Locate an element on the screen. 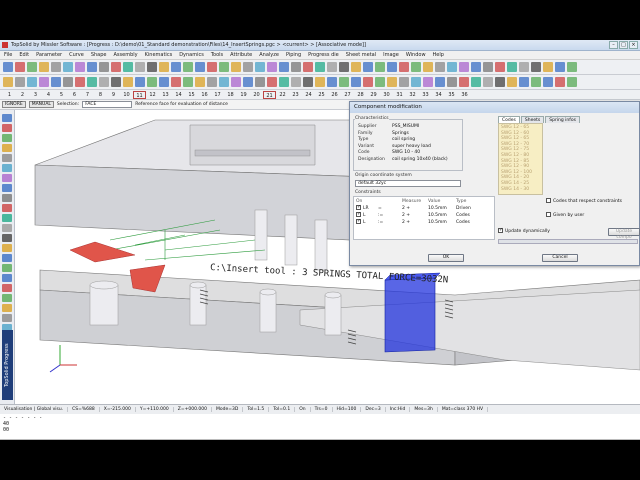 This screenshot has width=640, height=480. layer-button: 30 is located at coordinates (386, 95).